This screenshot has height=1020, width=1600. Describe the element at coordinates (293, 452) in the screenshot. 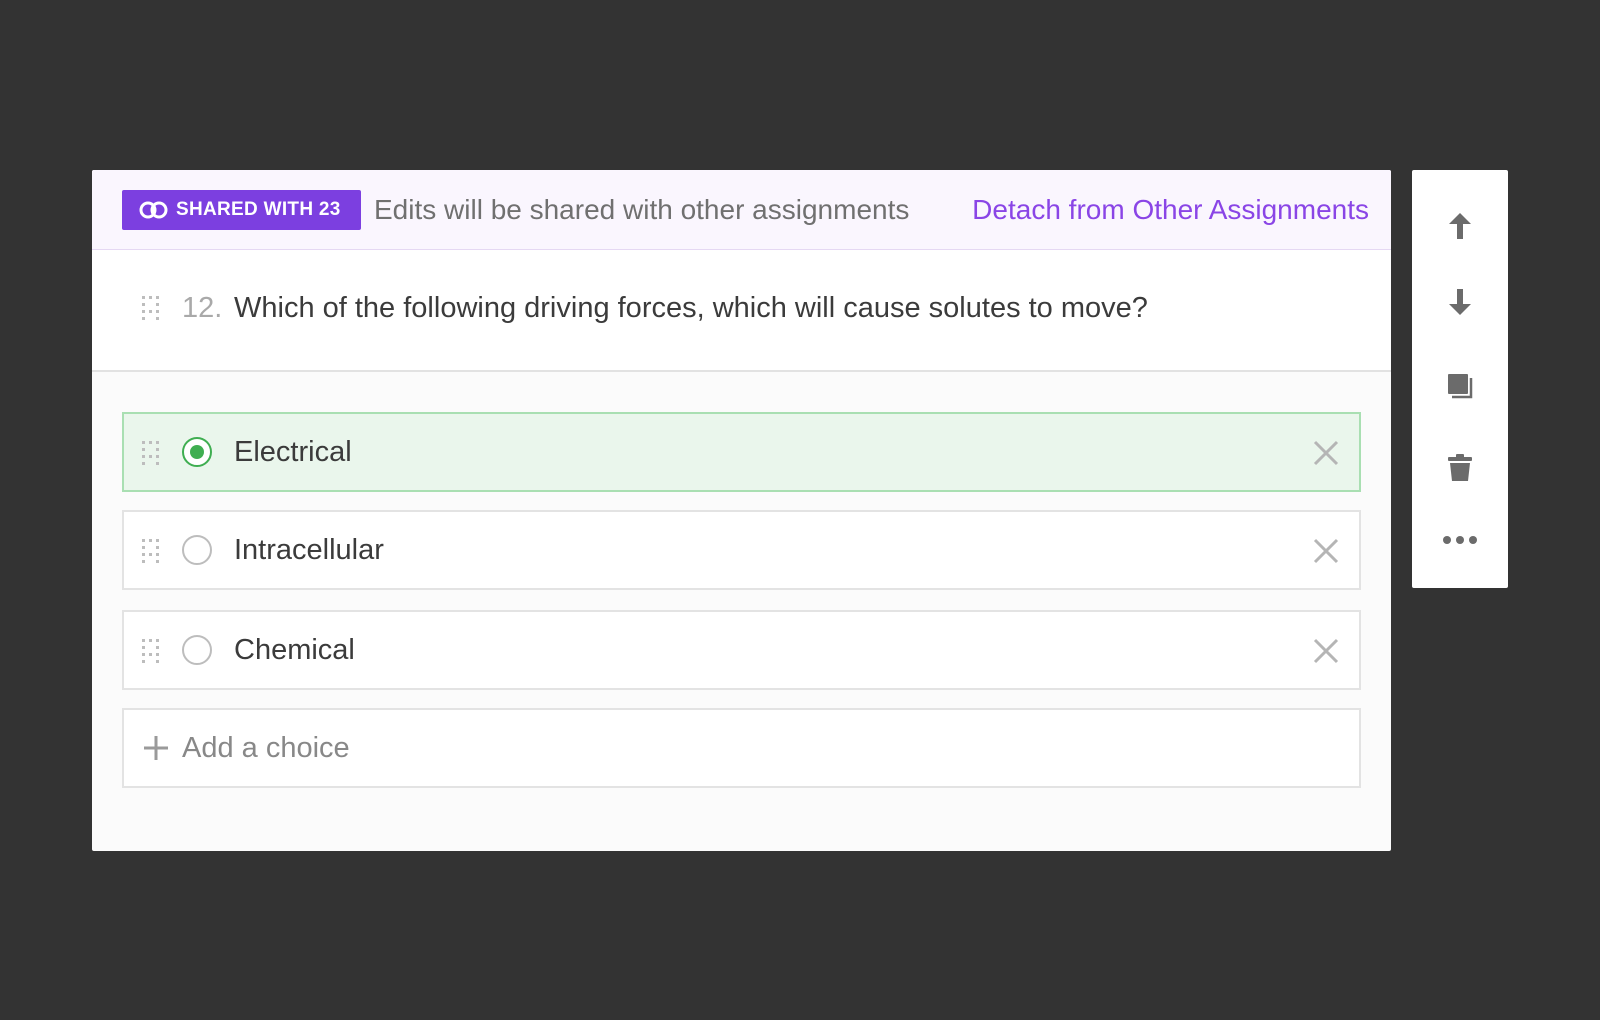

I see `choice-label: Electrical` at that location.